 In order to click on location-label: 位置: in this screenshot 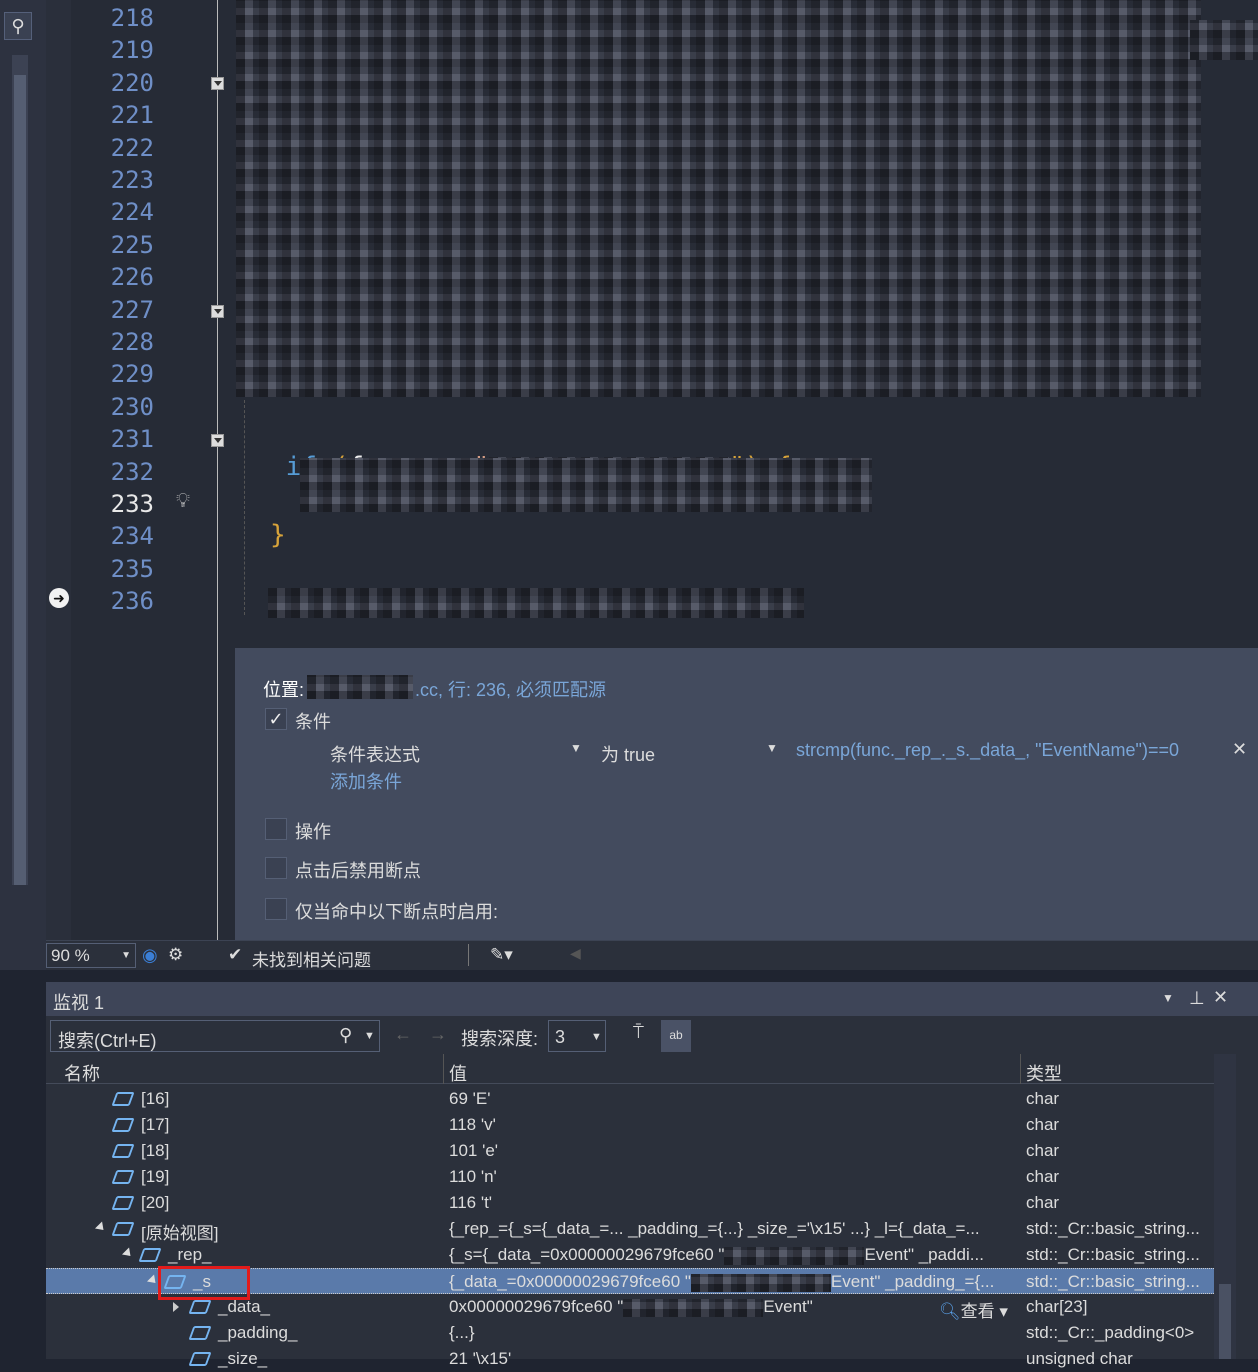, I will do `click(284, 690)`.